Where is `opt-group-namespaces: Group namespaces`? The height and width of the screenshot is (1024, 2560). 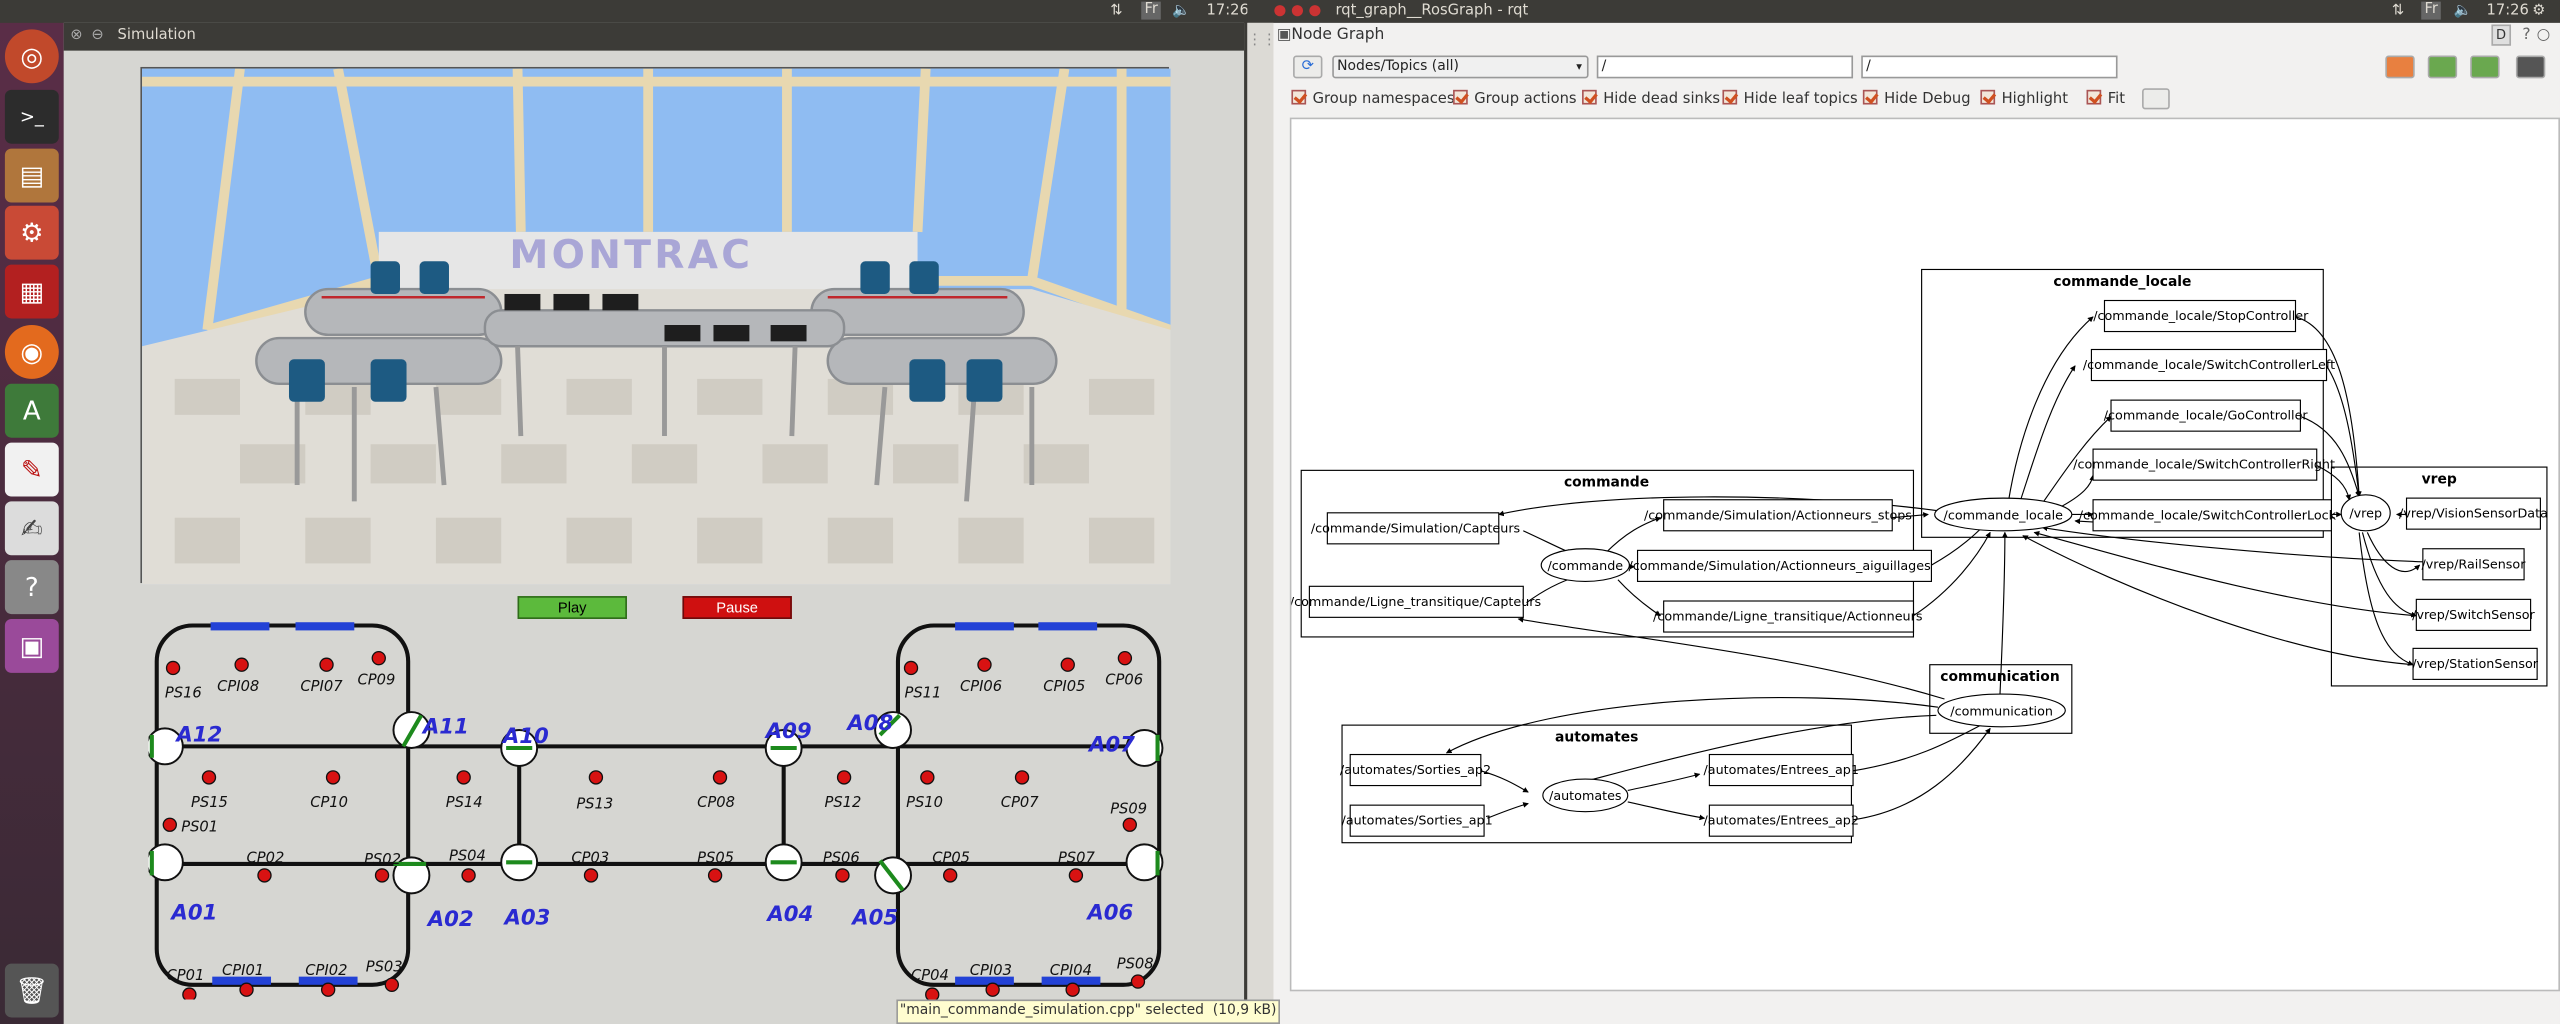
opt-group-namespaces: Group namespaces is located at coordinates (1373, 98).